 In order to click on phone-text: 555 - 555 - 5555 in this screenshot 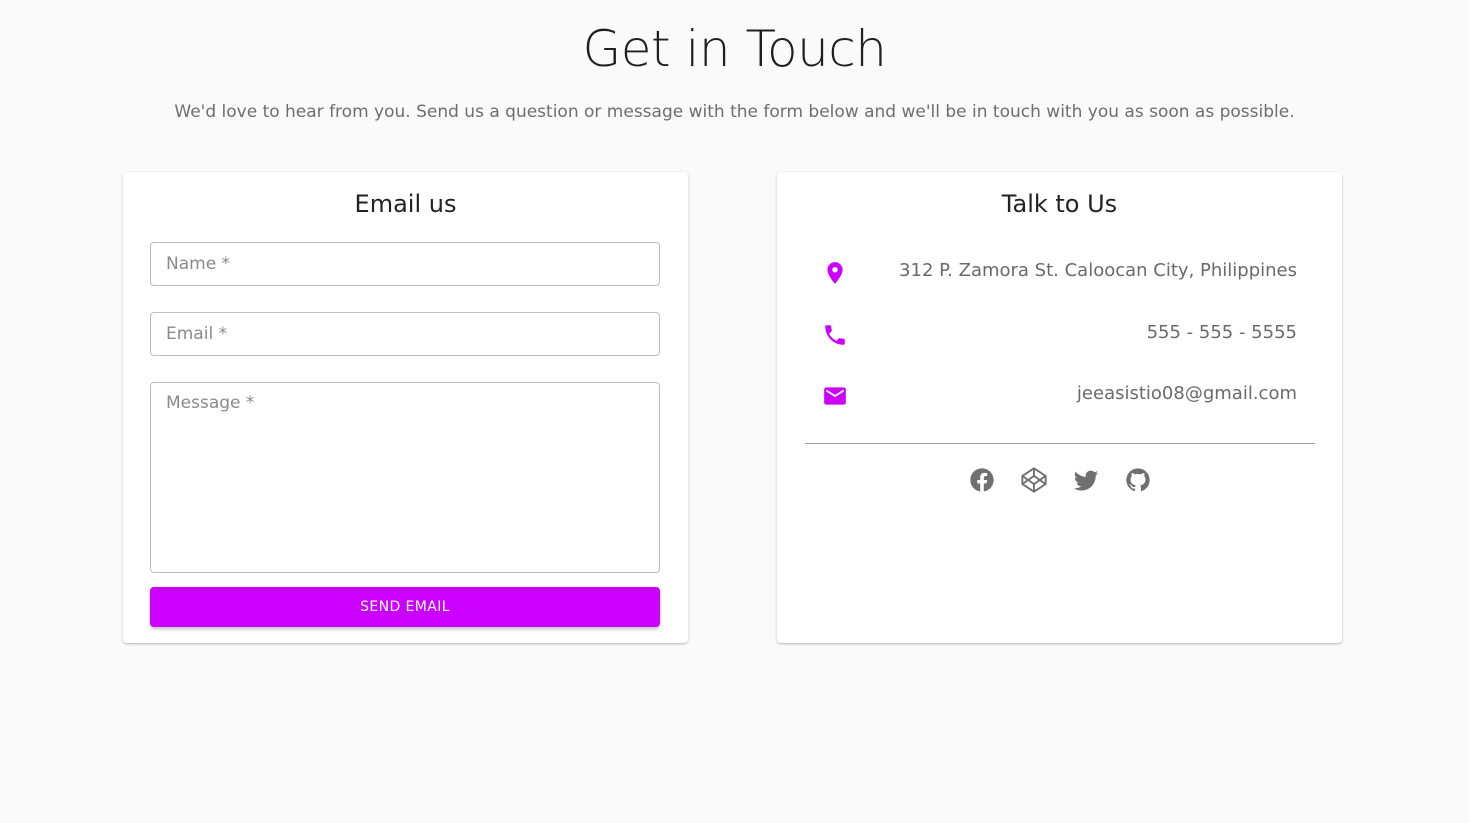, I will do `click(1221, 332)`.